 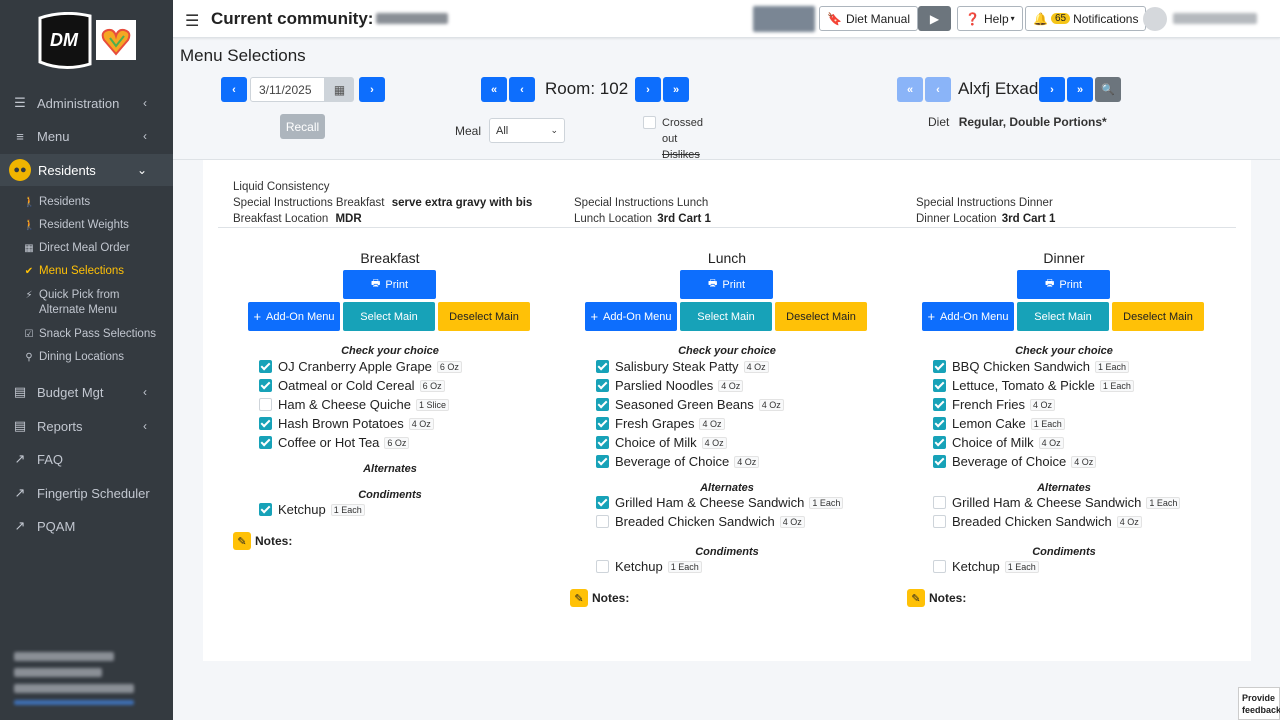 I want to click on subnav-menu-selections: ✔ Menu Selections, so click(x=86, y=271).